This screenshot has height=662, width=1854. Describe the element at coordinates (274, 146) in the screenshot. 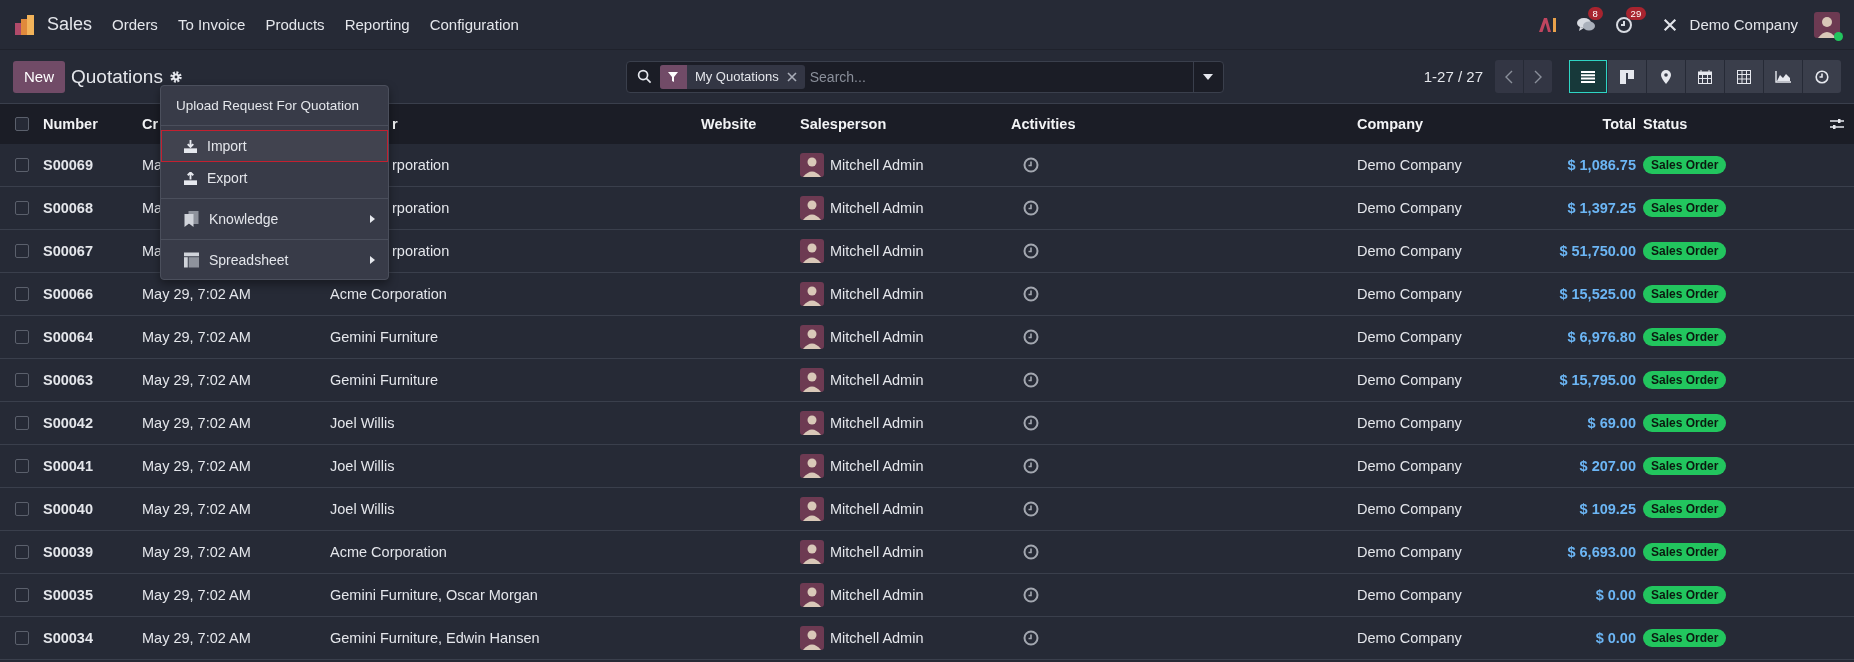

I see `menu-item: Import` at that location.